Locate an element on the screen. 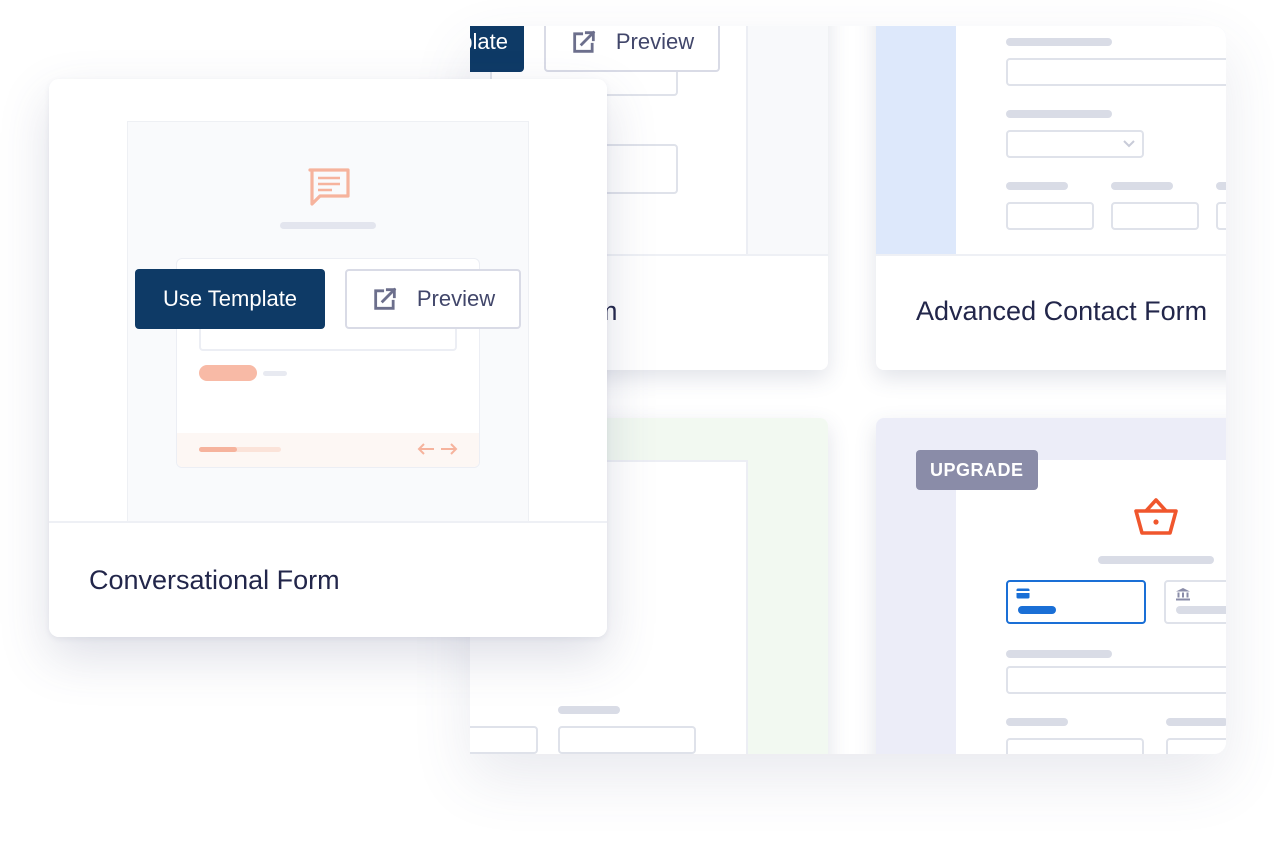 The width and height of the screenshot is (1274, 850). use-template-label: Use Template is located at coordinates (230, 298).